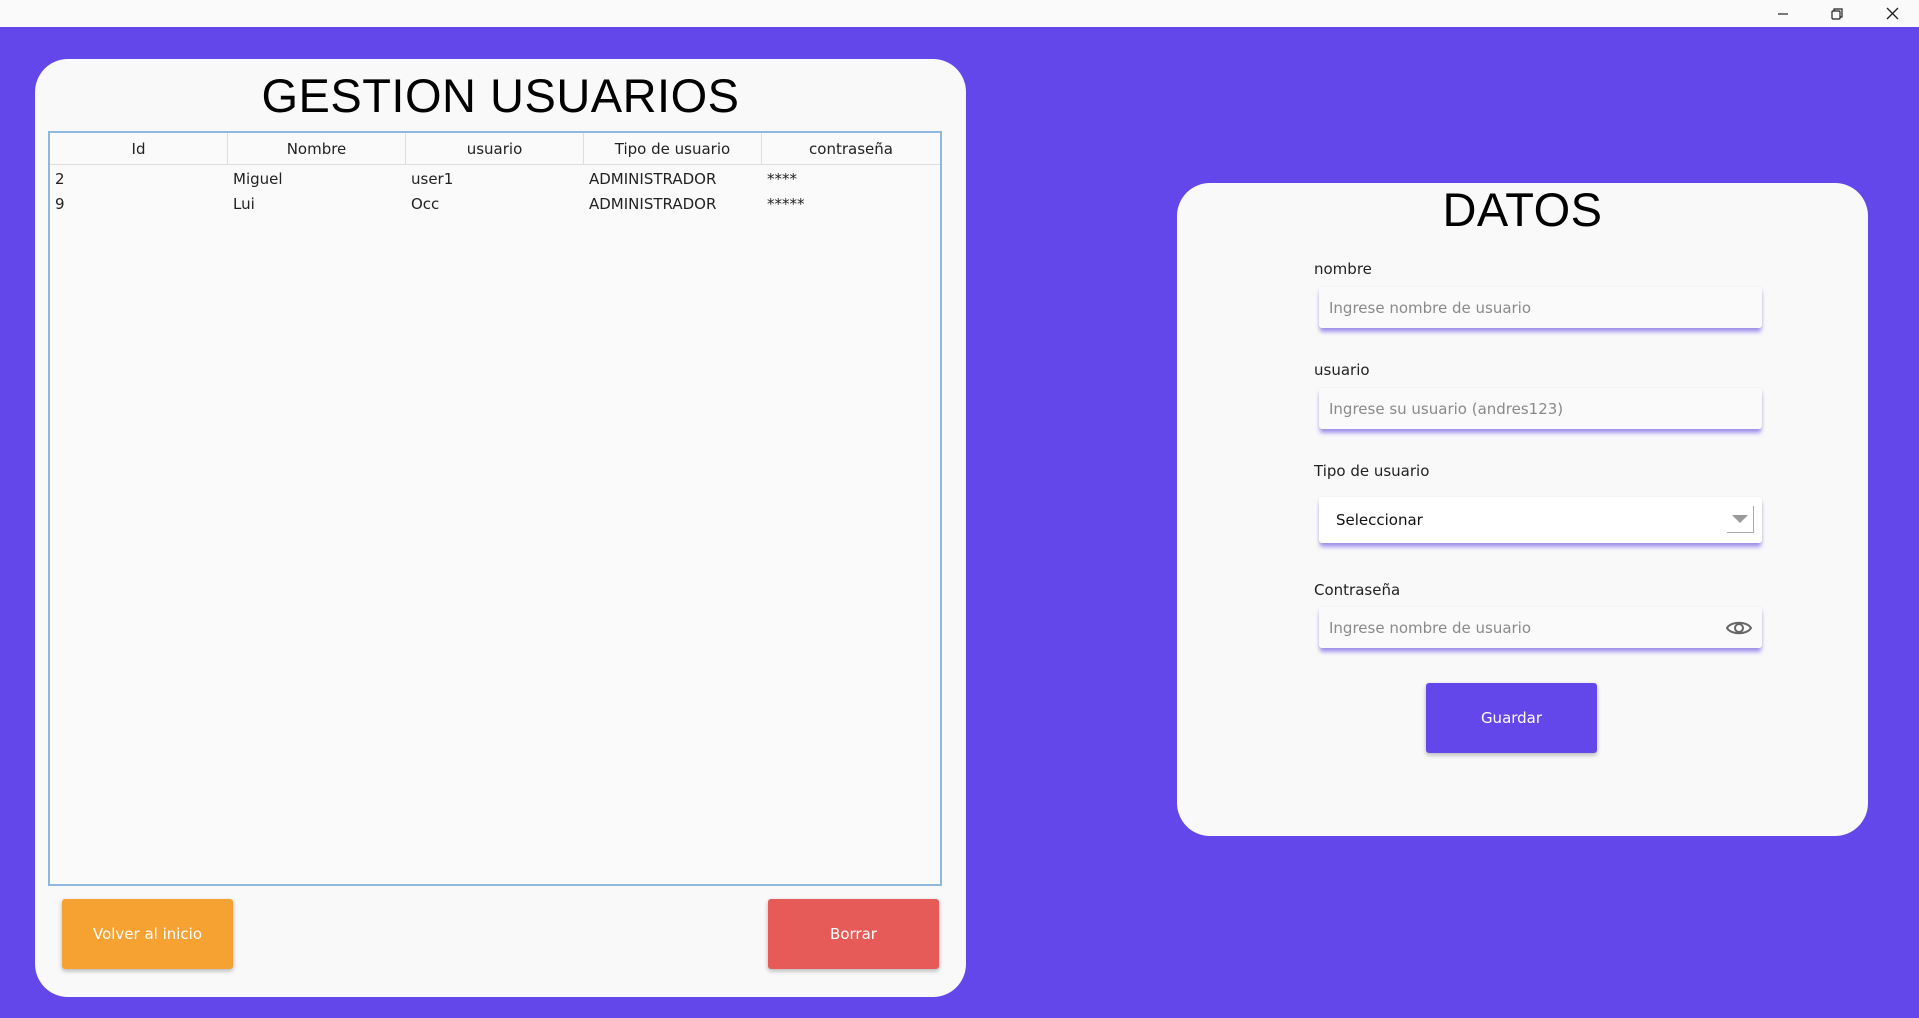 Image resolution: width=1919 pixels, height=1018 pixels. Describe the element at coordinates (782, 178) in the screenshot. I see `cell-contrasena: ****` at that location.